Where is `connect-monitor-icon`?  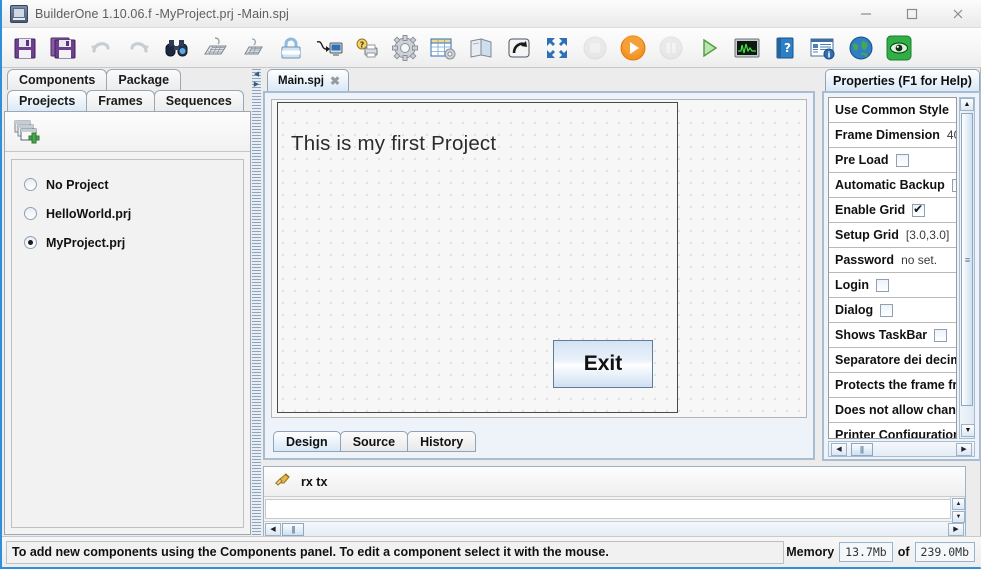 connect-monitor-icon is located at coordinates (329, 48).